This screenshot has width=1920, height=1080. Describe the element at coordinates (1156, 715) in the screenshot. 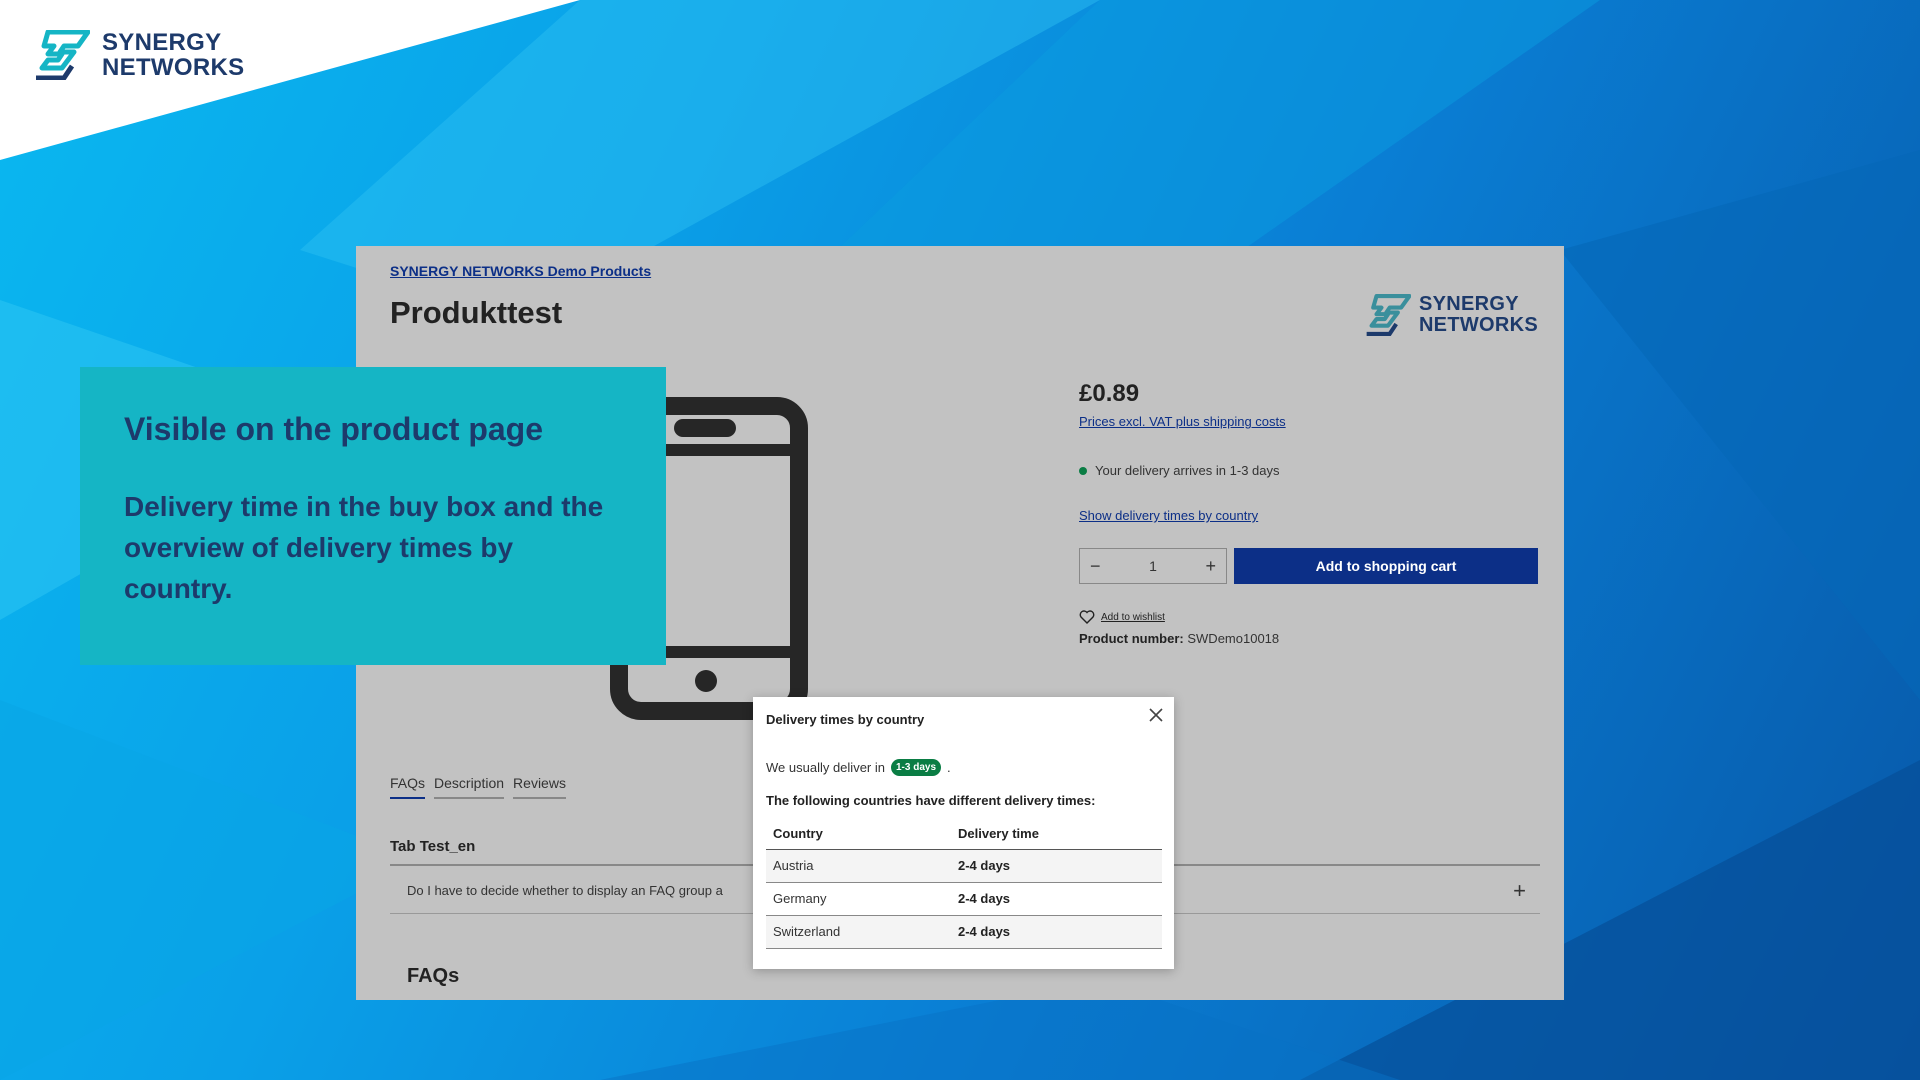

I see `close-icon` at that location.